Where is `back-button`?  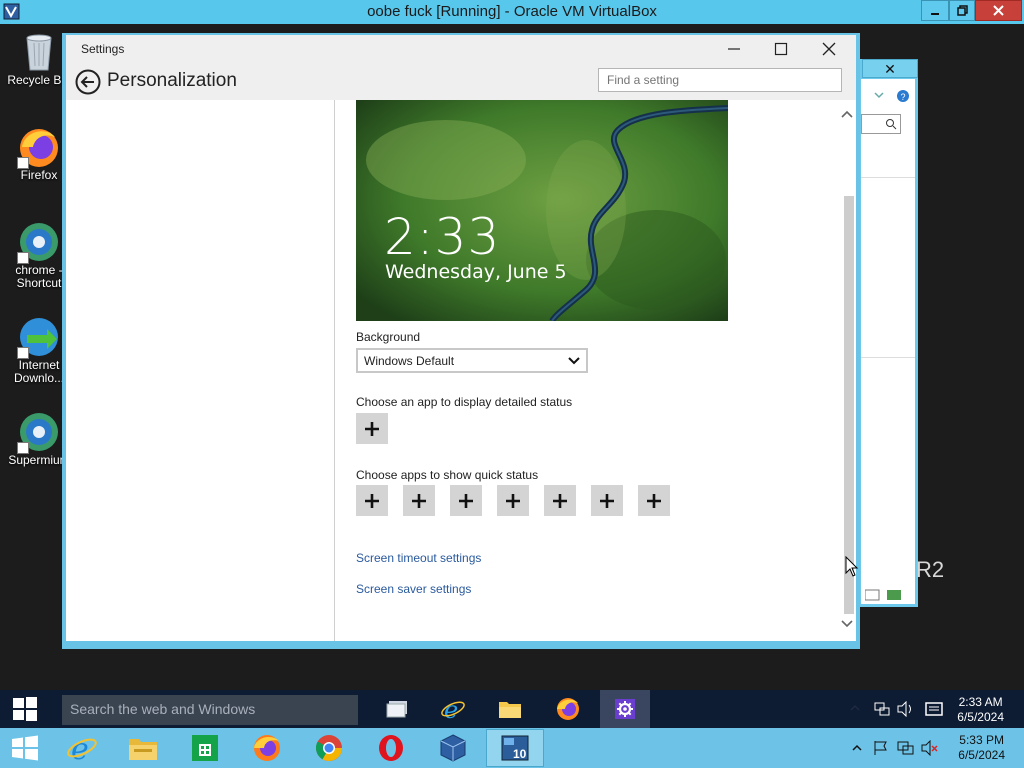
back-button is located at coordinates (88, 82).